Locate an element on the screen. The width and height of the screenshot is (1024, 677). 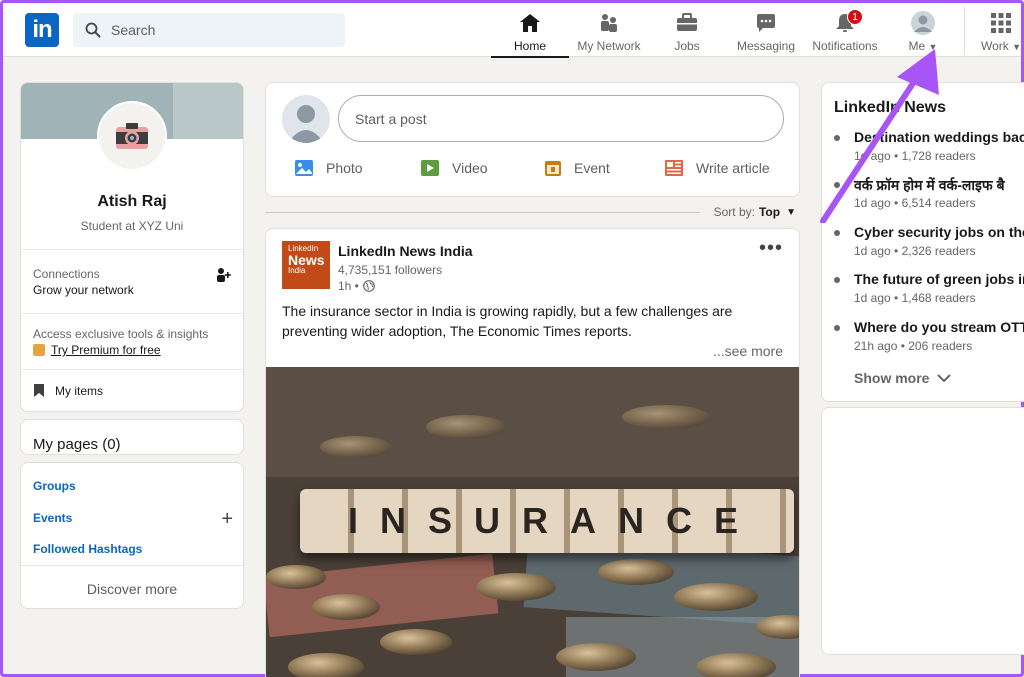
photo-button: Photo is located at coordinates (328, 168).